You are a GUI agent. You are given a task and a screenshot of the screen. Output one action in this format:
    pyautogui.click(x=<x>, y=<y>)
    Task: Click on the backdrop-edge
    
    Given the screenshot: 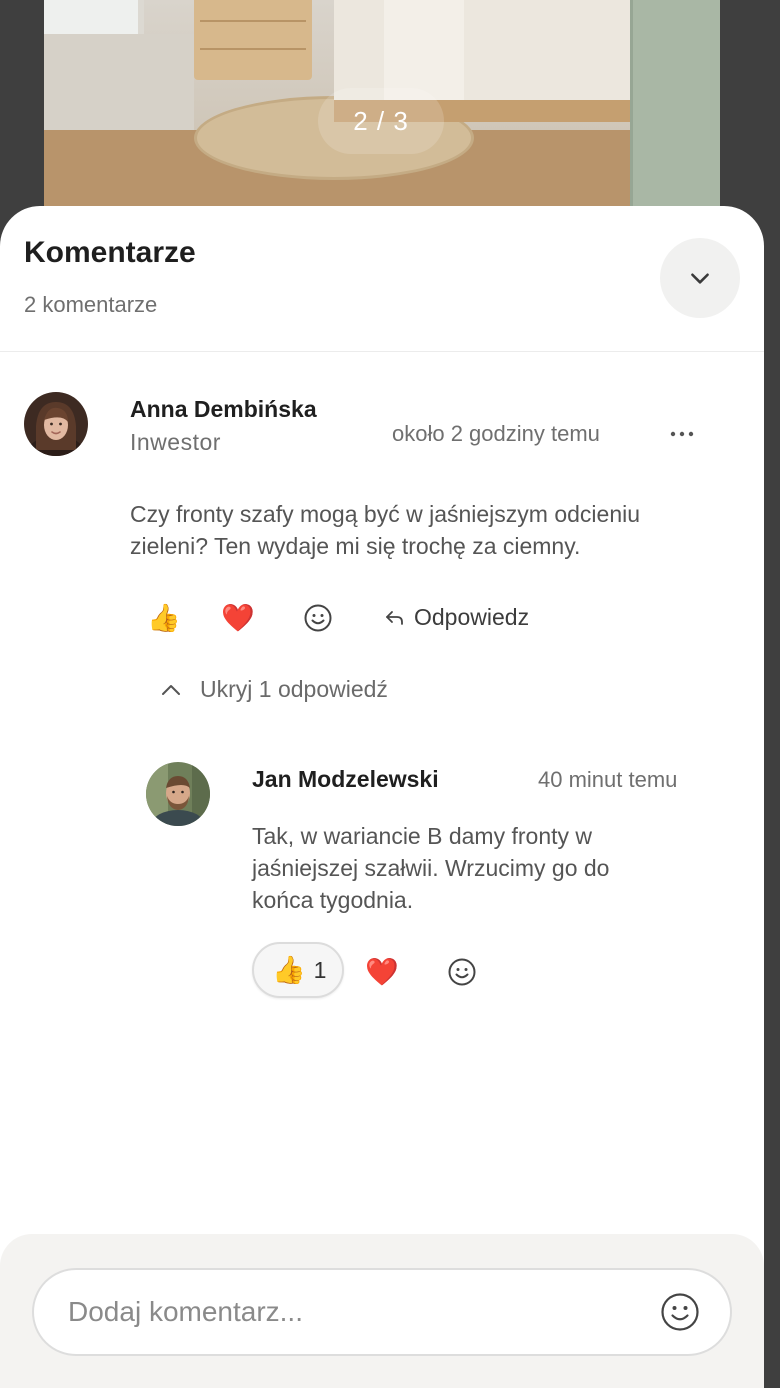 What is the action you would take?
    pyautogui.click(x=772, y=694)
    